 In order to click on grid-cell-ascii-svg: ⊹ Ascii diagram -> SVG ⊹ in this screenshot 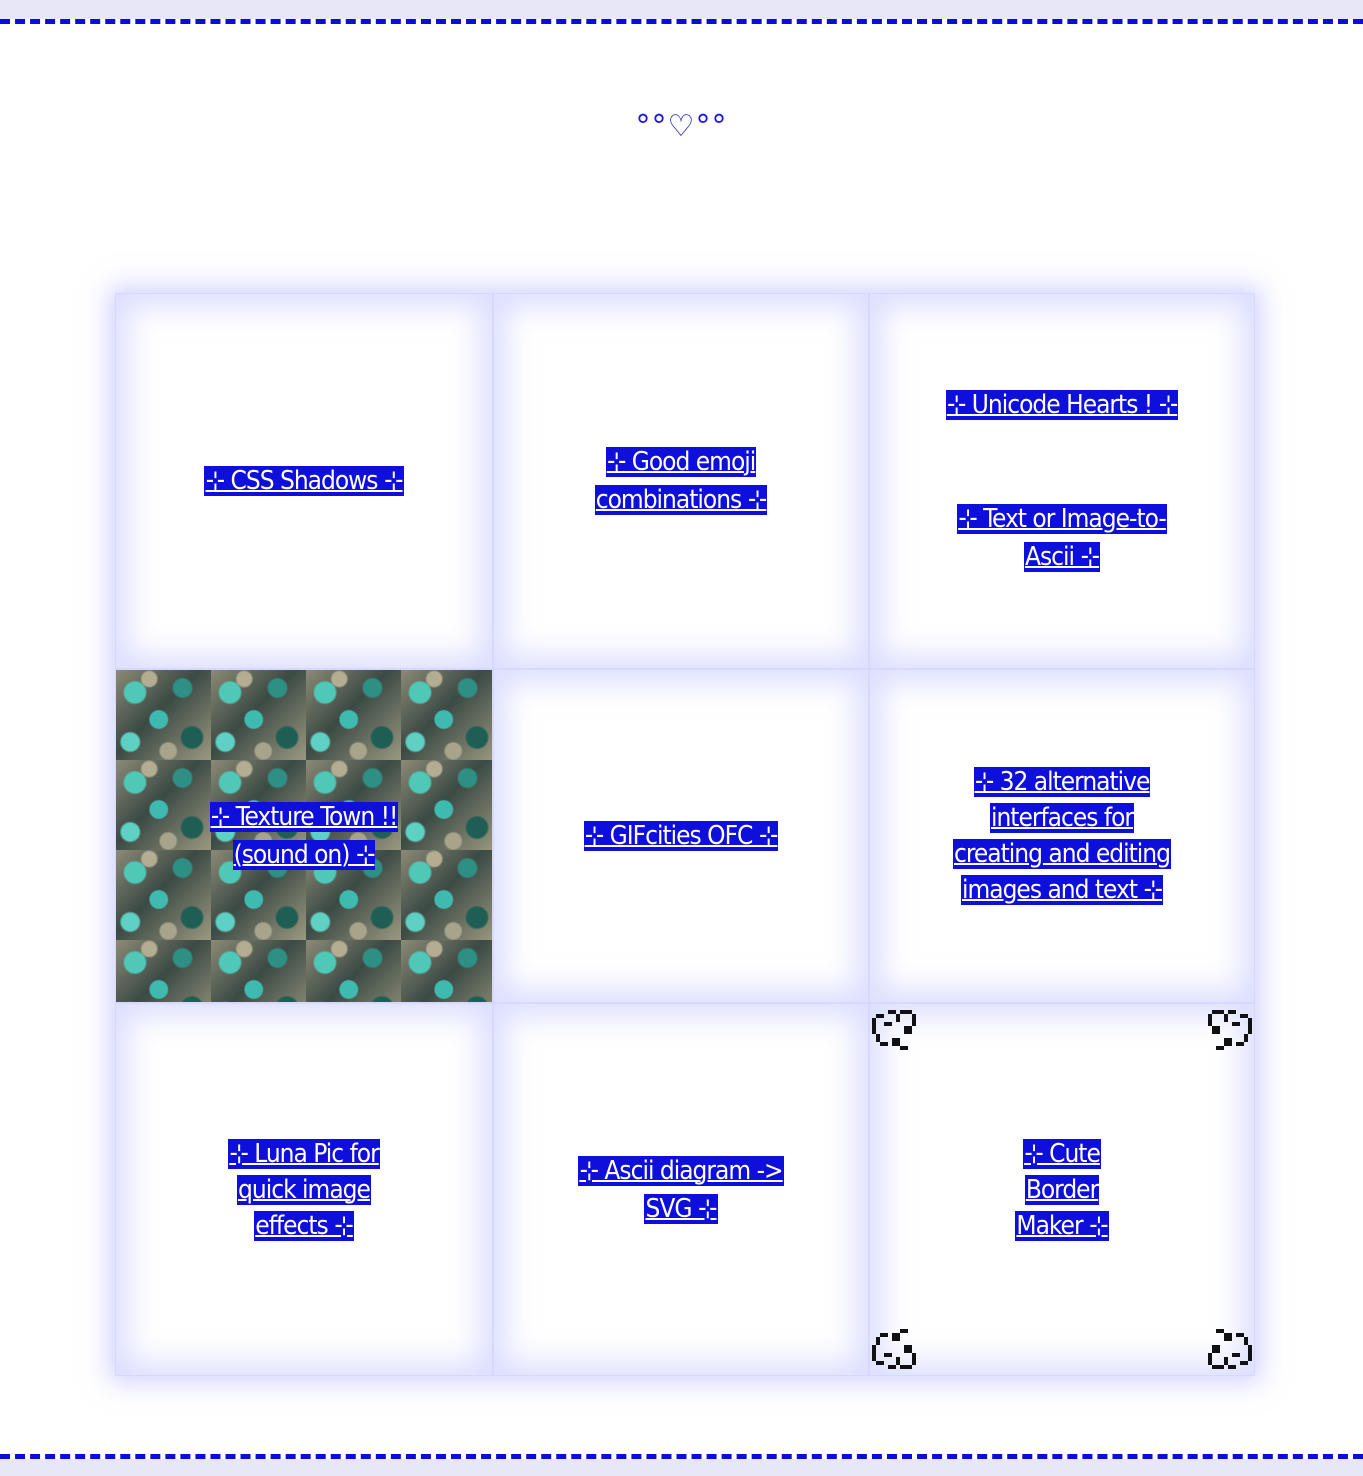, I will do `click(681, 1189)`.